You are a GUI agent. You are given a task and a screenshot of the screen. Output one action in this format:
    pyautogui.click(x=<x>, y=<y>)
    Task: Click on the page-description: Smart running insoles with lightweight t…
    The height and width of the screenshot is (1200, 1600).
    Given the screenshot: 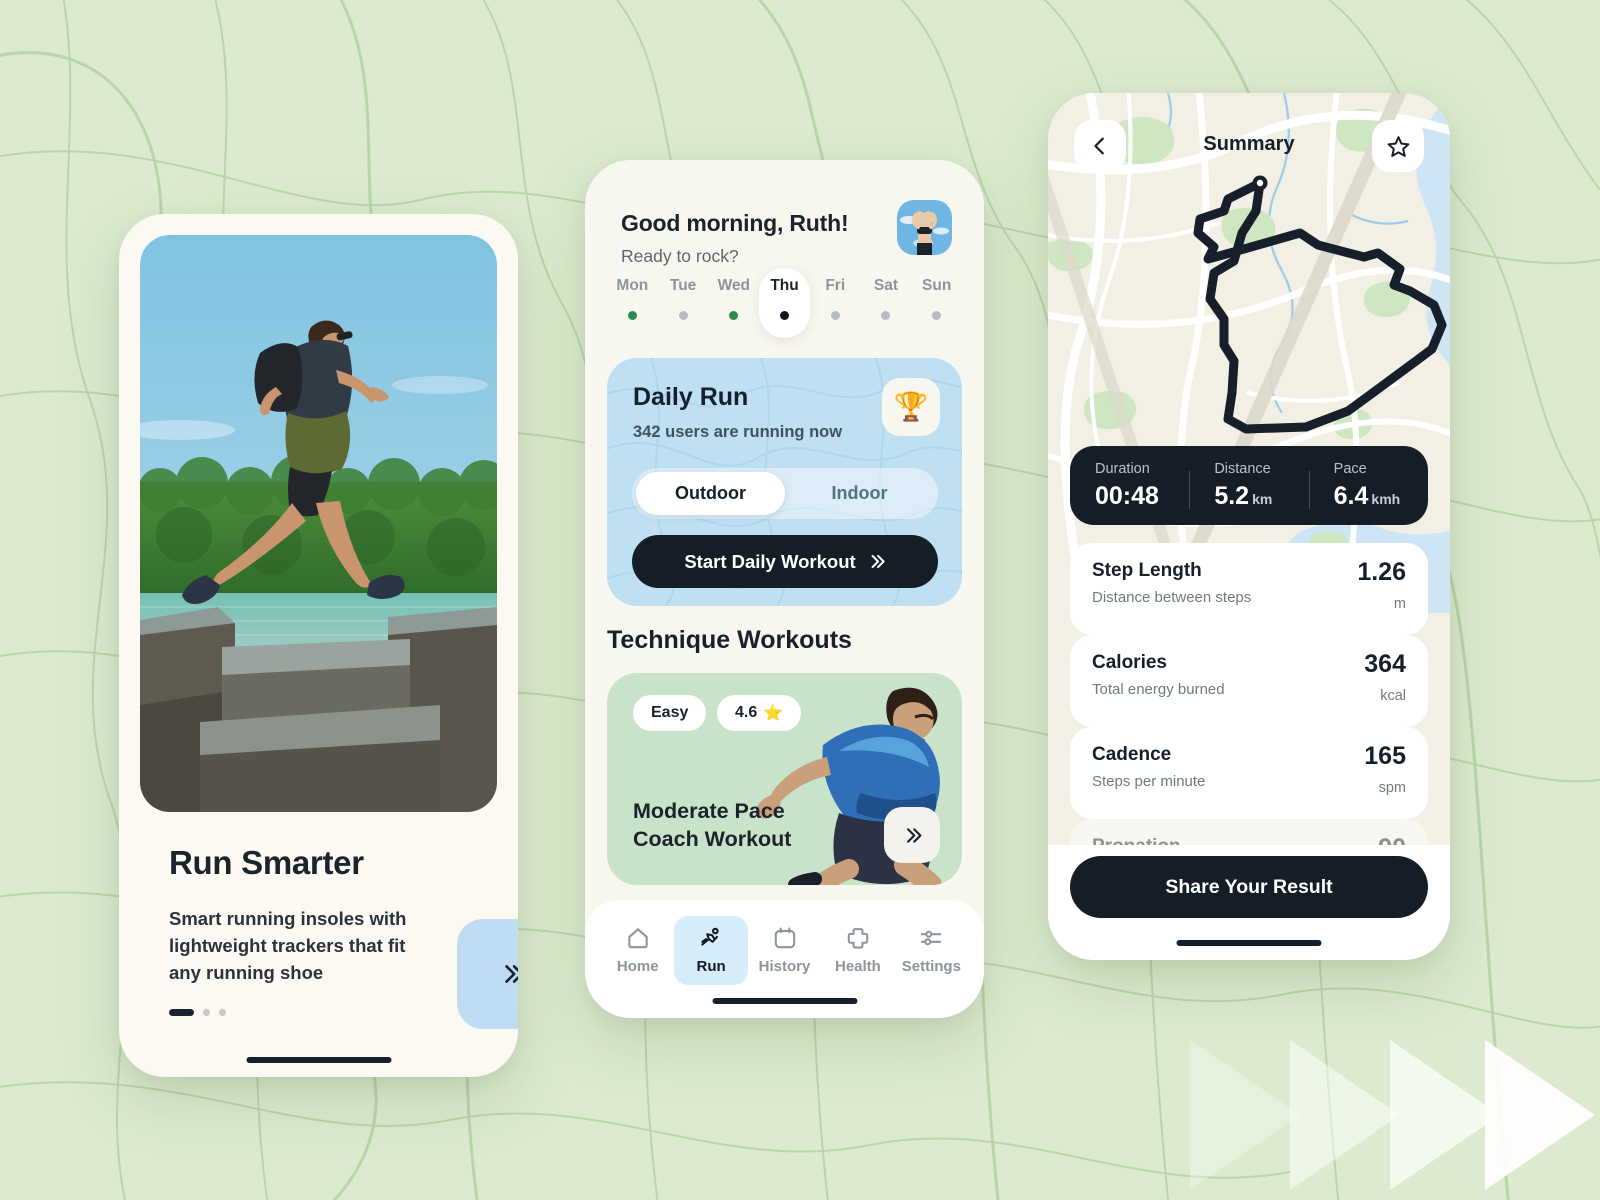 What is the action you would take?
    pyautogui.click(x=288, y=945)
    